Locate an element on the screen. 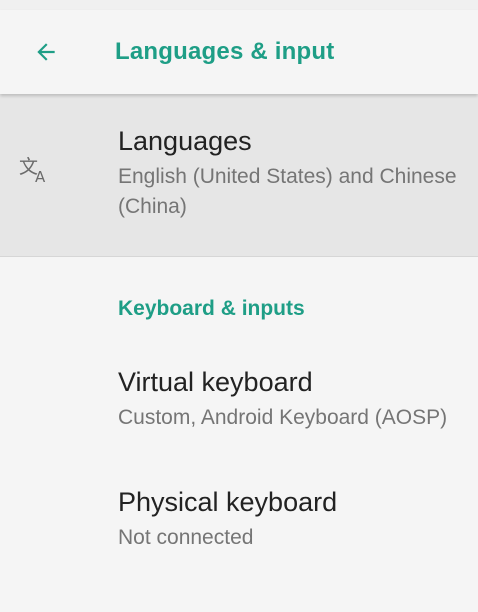  page-title: Languages & input is located at coordinates (225, 51).